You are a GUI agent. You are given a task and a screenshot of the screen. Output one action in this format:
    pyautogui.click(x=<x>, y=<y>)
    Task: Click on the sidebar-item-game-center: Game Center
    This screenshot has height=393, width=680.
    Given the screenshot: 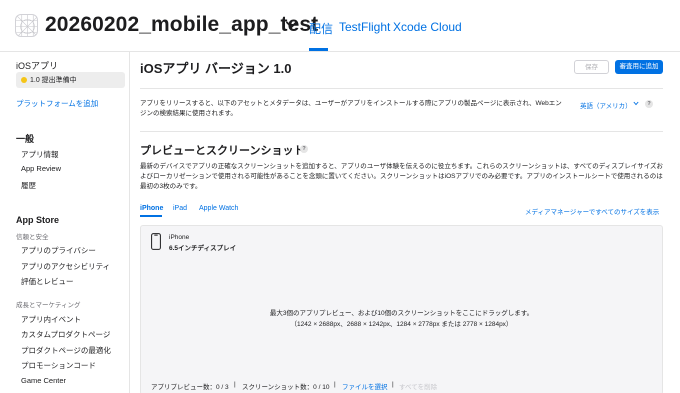 What is the action you would take?
    pyautogui.click(x=43, y=380)
    